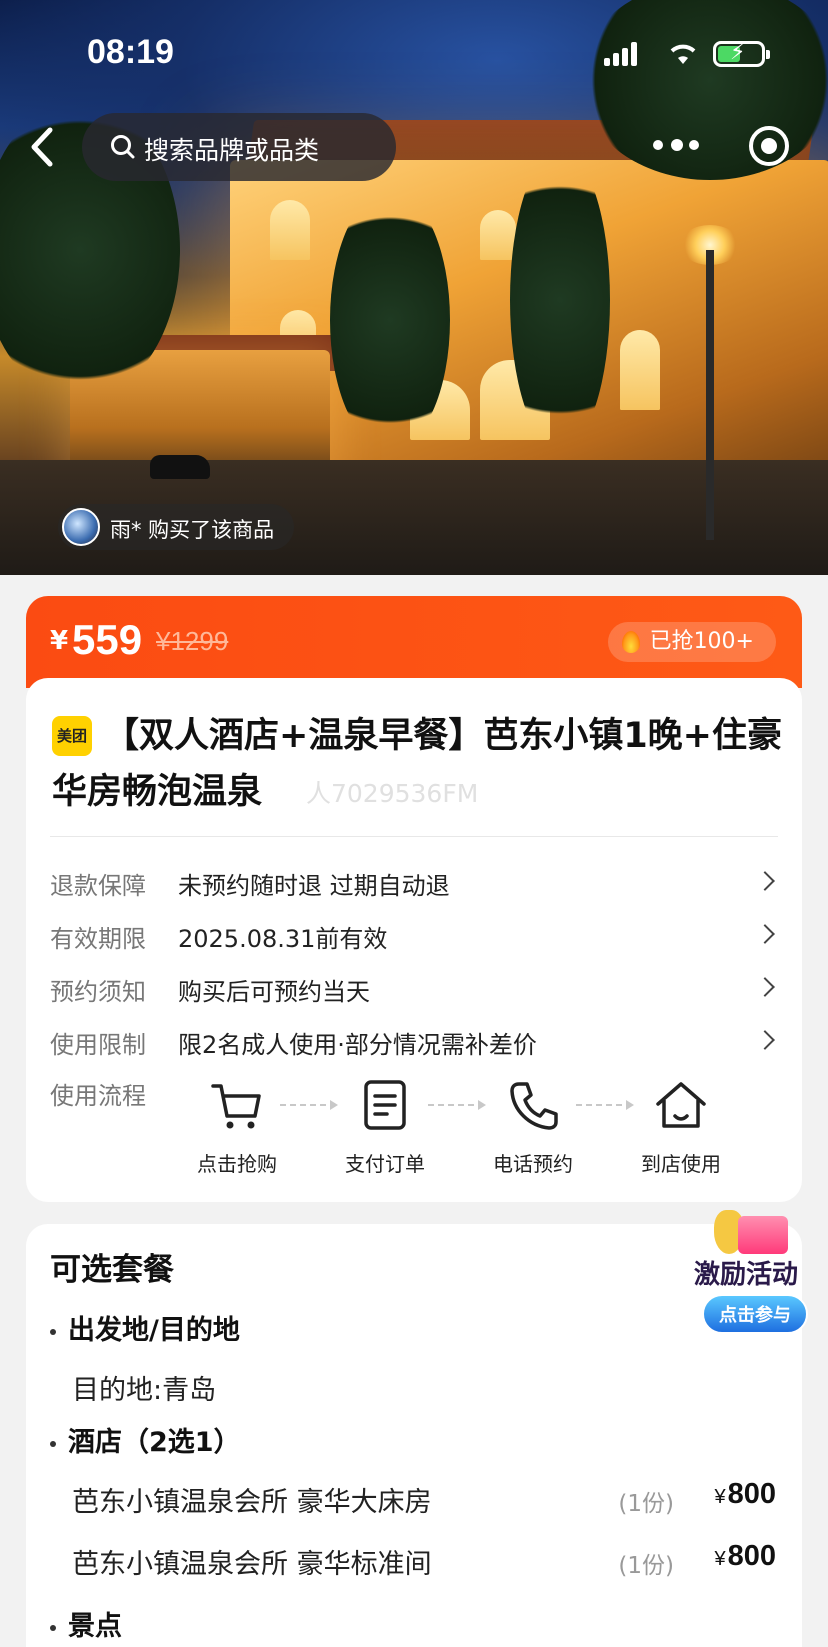  Describe the element at coordinates (192, 641) in the screenshot. I see `original-price: ¥1299` at that location.